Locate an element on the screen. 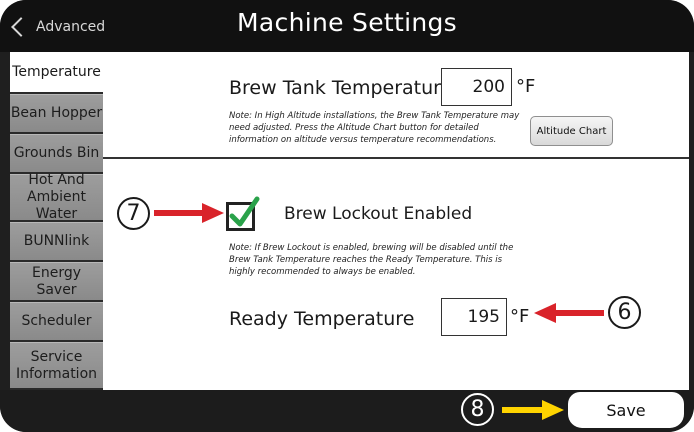 The image size is (694, 432). ready-temp-input: 195 is located at coordinates (474, 317).